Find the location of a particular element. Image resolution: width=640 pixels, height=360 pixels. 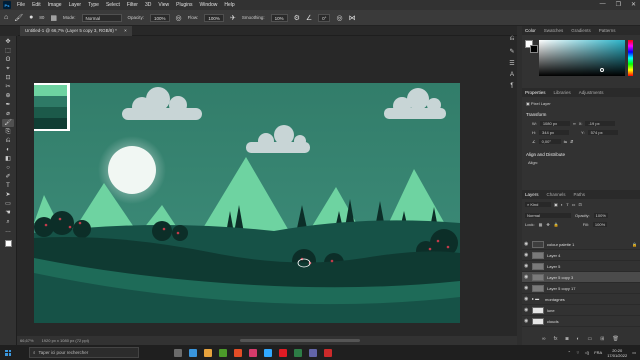

symmetry-icon: ⋈ is located at coordinates (352, 18).